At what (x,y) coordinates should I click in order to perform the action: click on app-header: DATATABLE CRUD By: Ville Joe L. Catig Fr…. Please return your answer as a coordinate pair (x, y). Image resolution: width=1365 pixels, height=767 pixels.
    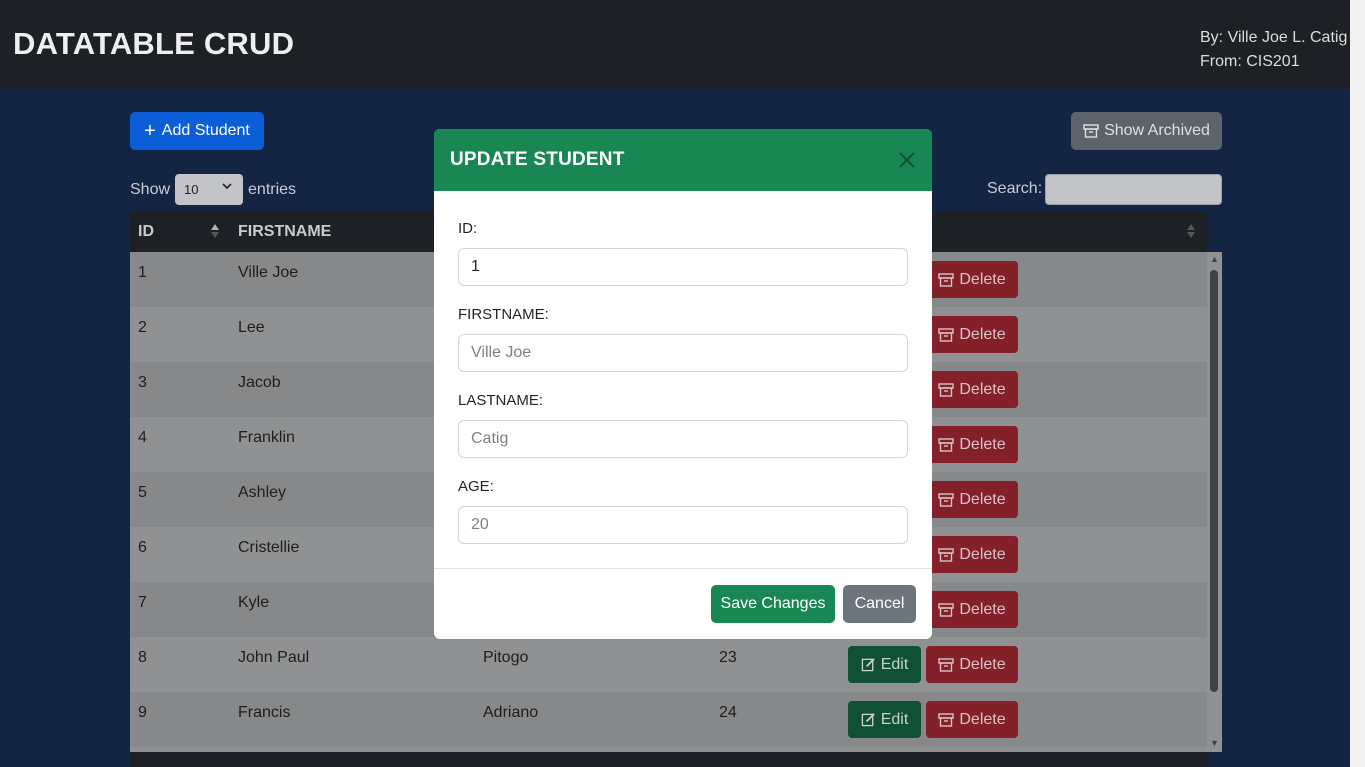
    Looking at the image, I should click on (675, 44).